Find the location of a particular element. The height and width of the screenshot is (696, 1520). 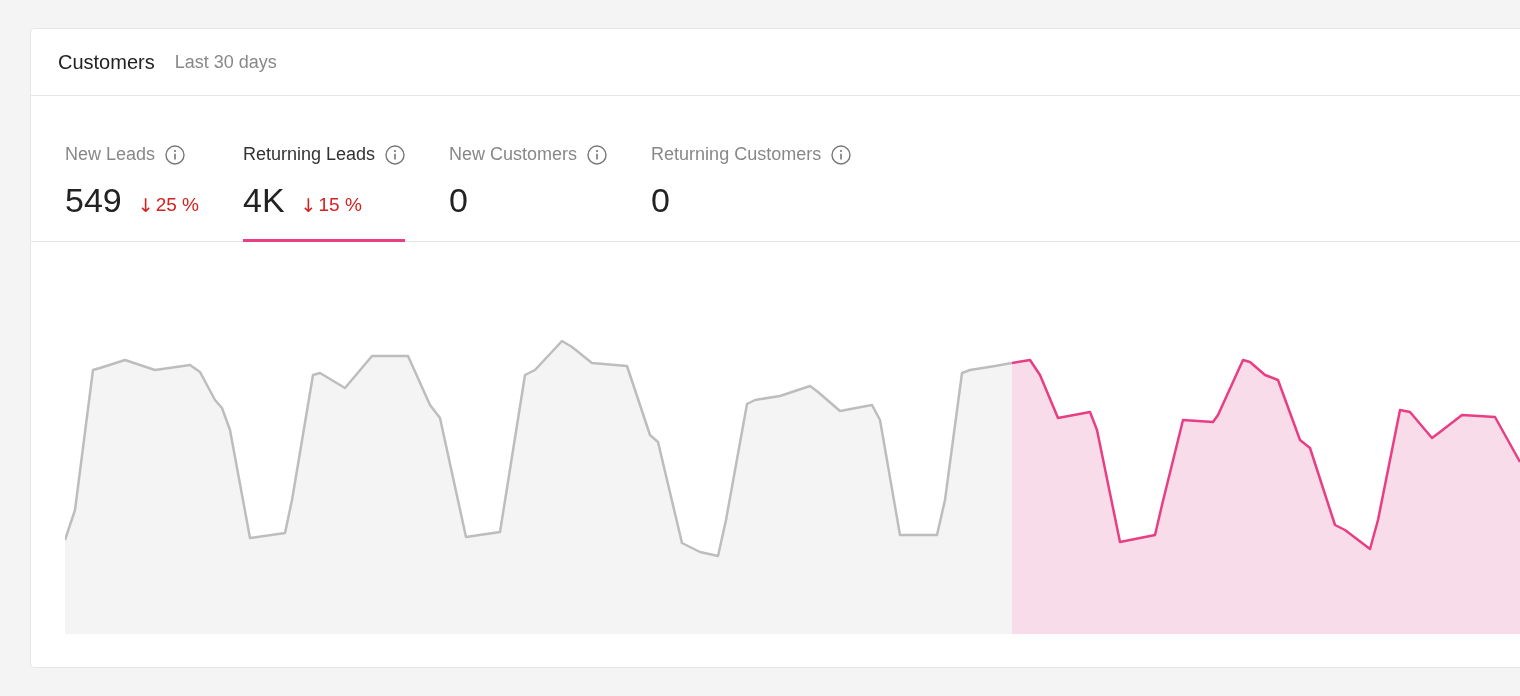

metric-value: 4K is located at coordinates (263, 200).